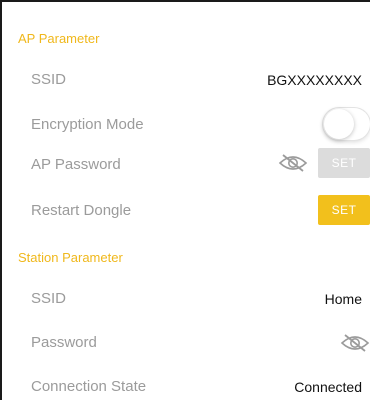  Describe the element at coordinates (344, 163) in the screenshot. I see `ap-password-set-button: SET` at that location.